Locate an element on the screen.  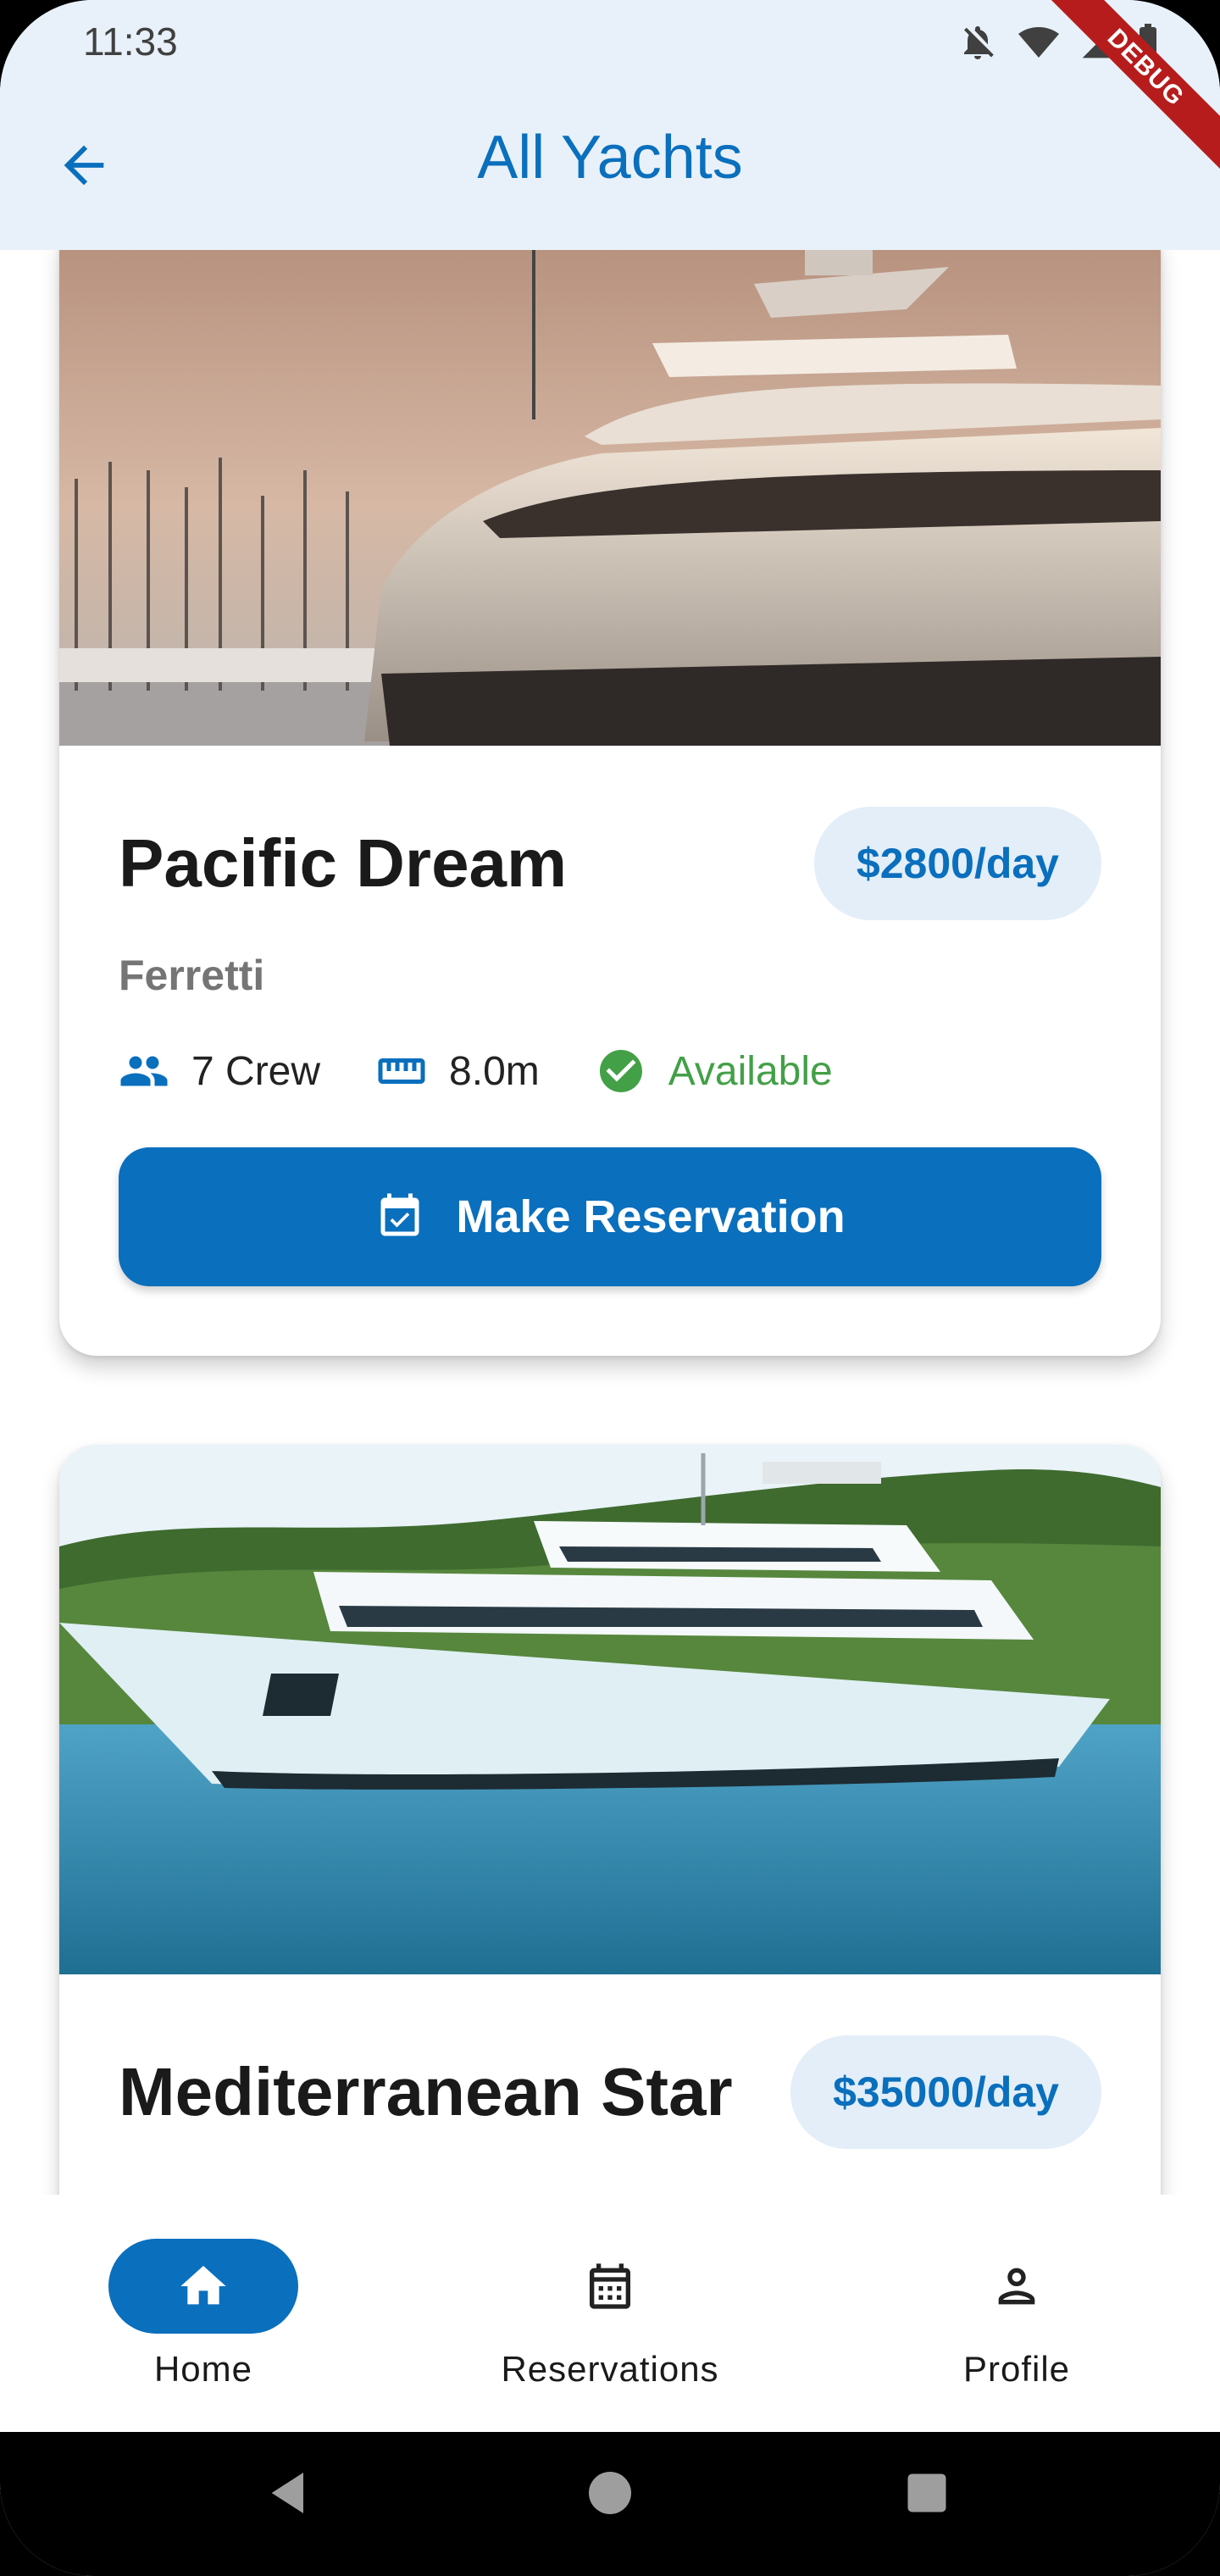
top-bar: 11:33 DEBUG All Yachts is located at coordinates (610, 125).